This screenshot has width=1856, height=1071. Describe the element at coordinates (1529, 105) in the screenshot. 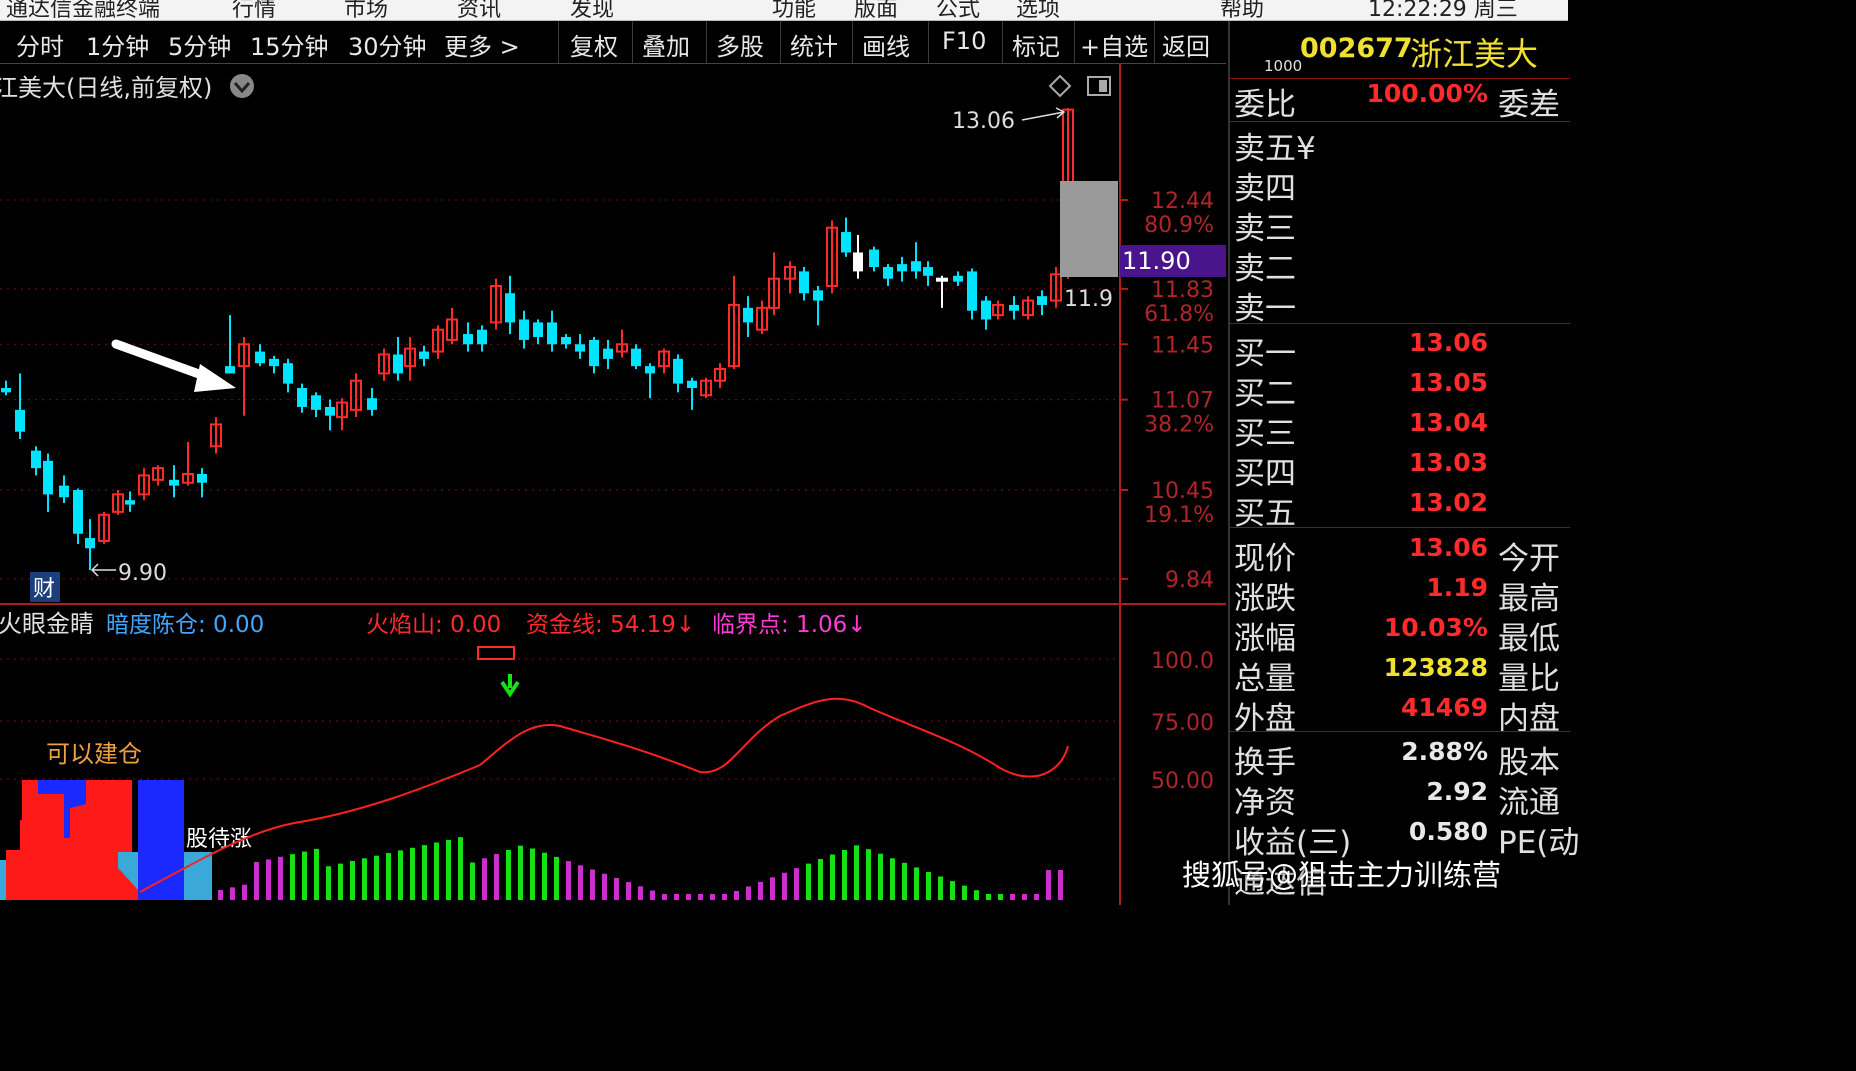

I see `weibi-row-label2: 委差` at that location.